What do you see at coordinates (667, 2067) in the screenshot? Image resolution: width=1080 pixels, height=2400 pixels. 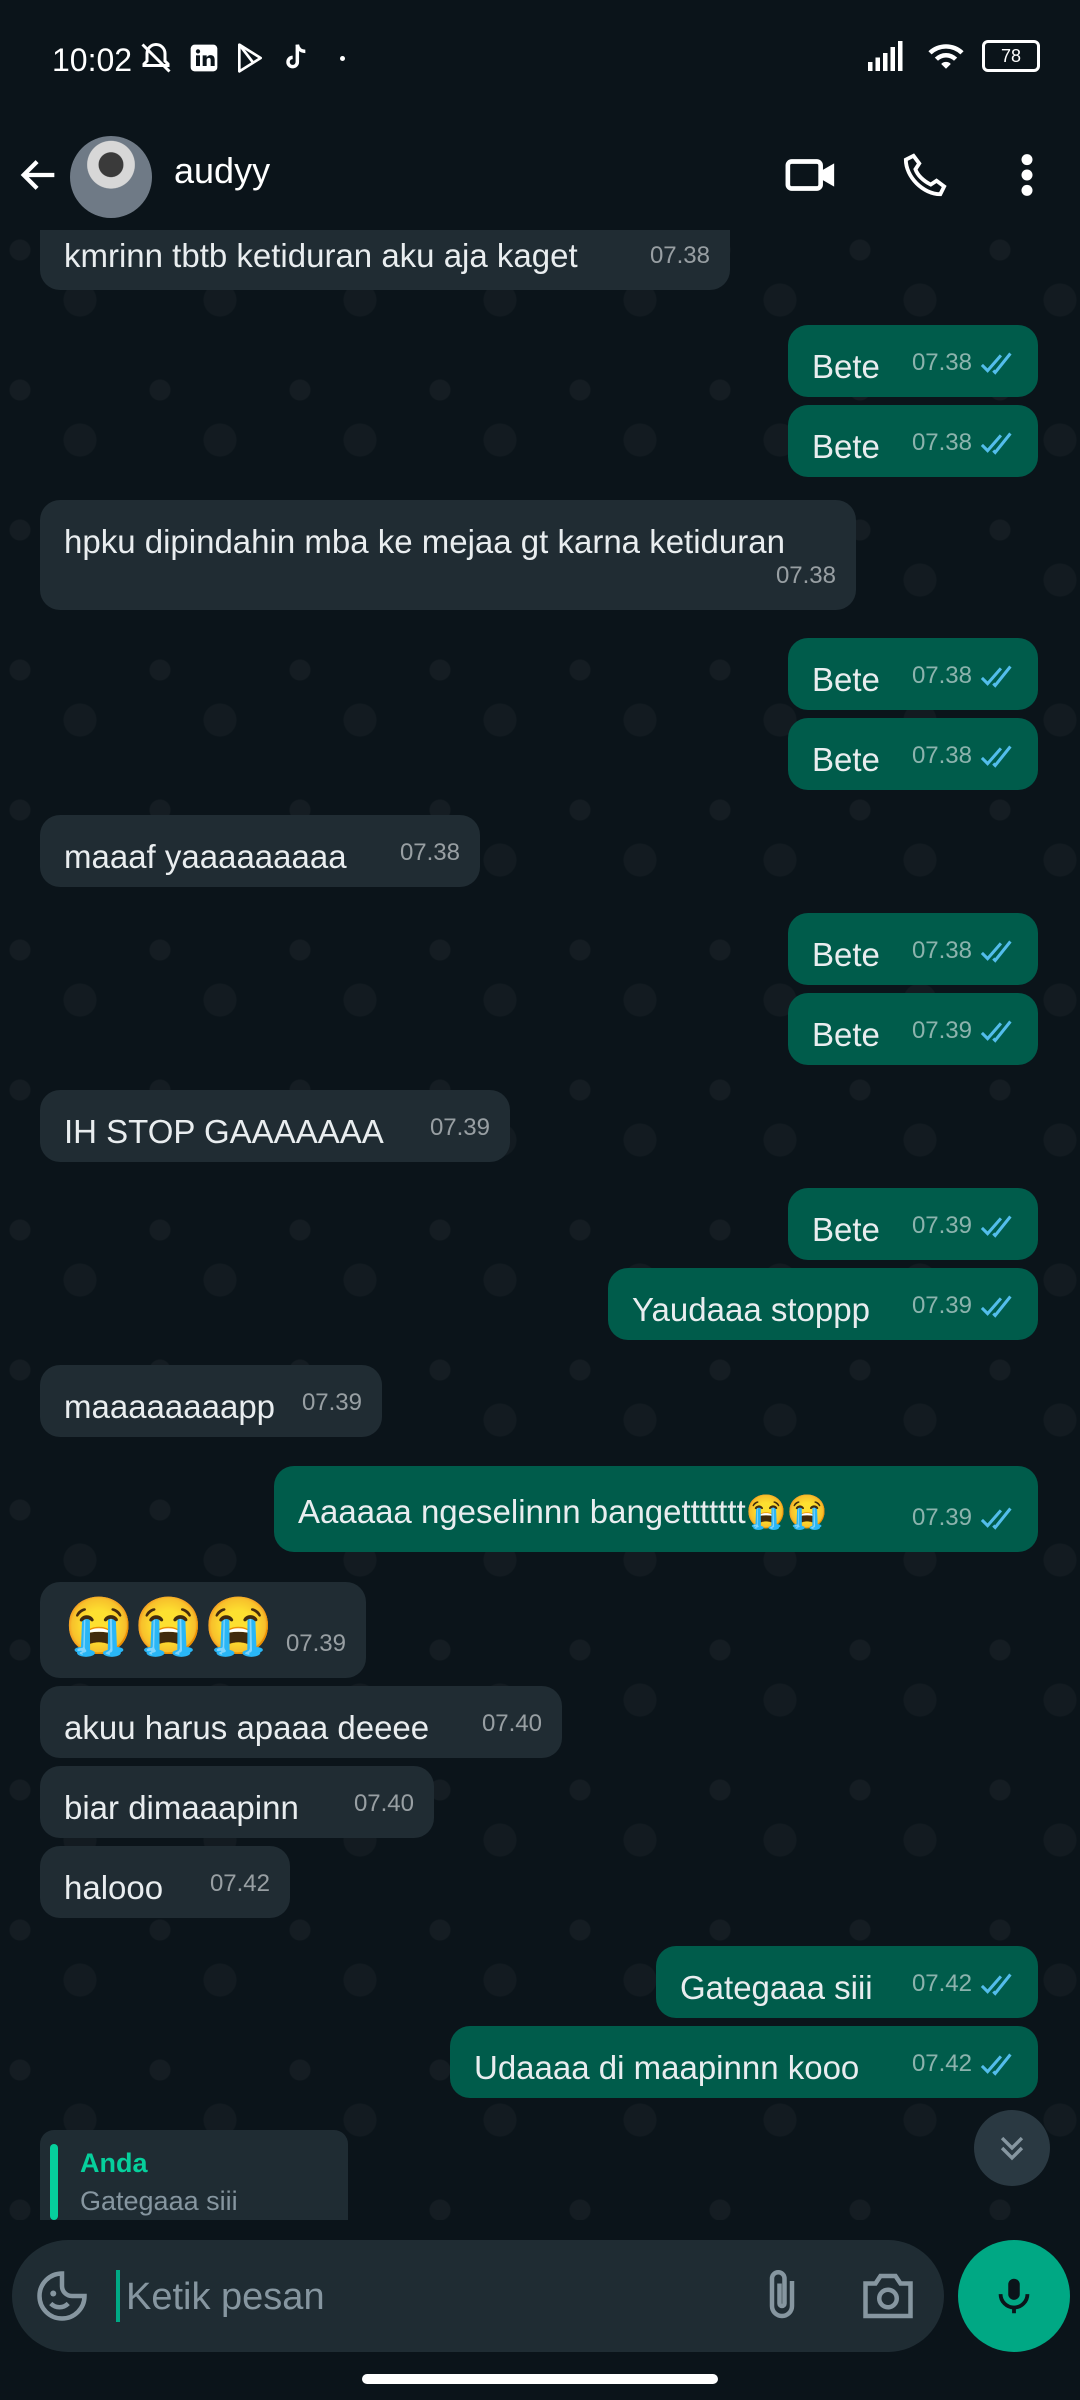 I see `message-text: Udaaaa di maapinnn kooo` at bounding box center [667, 2067].